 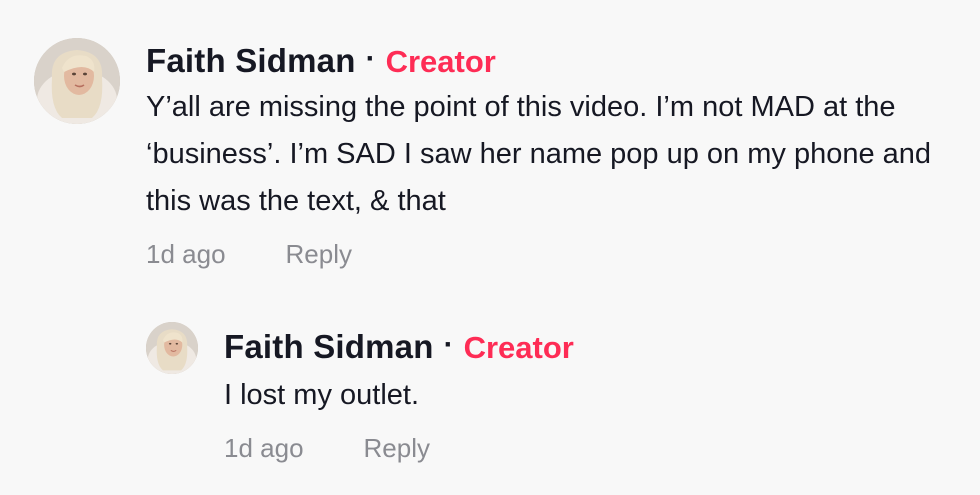 What do you see at coordinates (322, 395) in the screenshot?
I see `comment-text: I lost my outlet.` at bounding box center [322, 395].